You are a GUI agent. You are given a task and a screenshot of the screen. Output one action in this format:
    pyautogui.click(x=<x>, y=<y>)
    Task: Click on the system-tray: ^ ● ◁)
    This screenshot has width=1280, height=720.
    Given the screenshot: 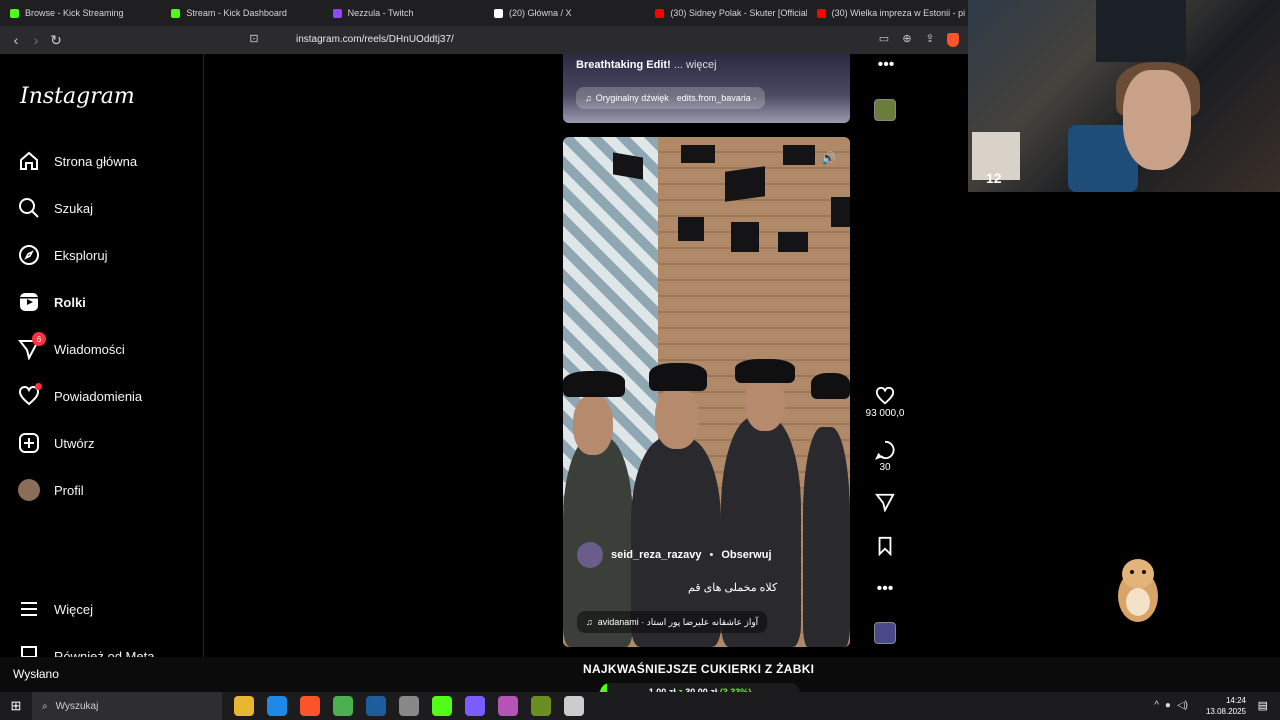 What is the action you would take?
    pyautogui.click(x=1171, y=705)
    